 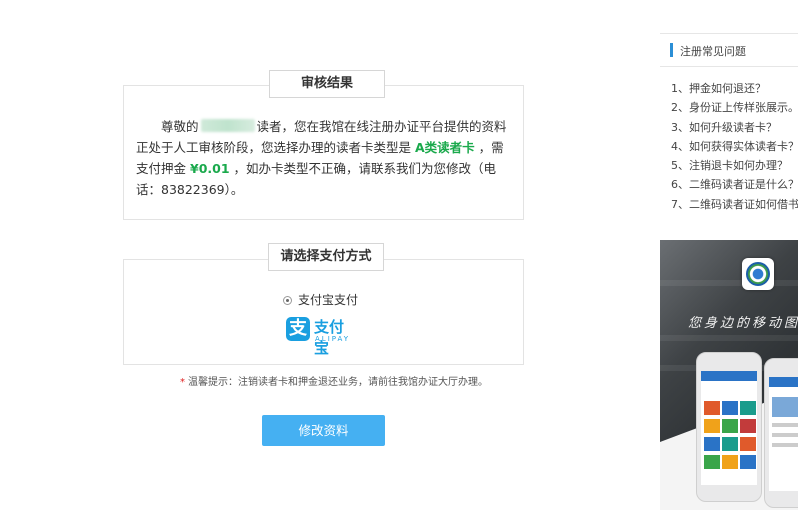 I want to click on alipay-option: 支付宝支付, so click(x=320, y=299).